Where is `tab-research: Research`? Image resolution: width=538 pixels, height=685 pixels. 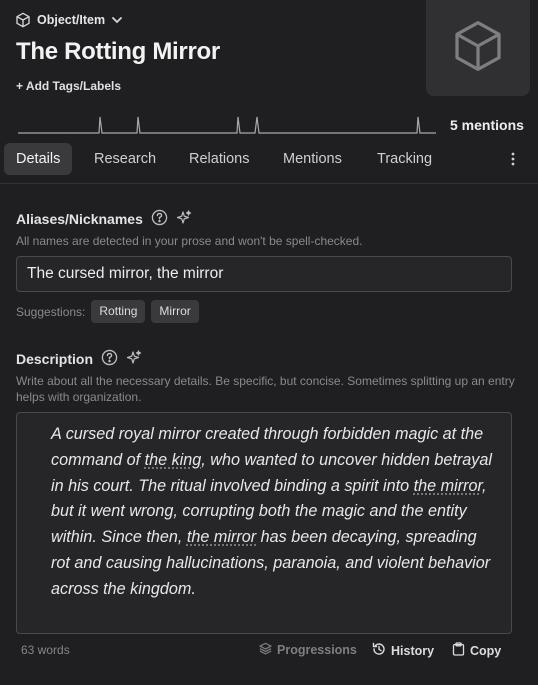 tab-research: Research is located at coordinates (125, 159).